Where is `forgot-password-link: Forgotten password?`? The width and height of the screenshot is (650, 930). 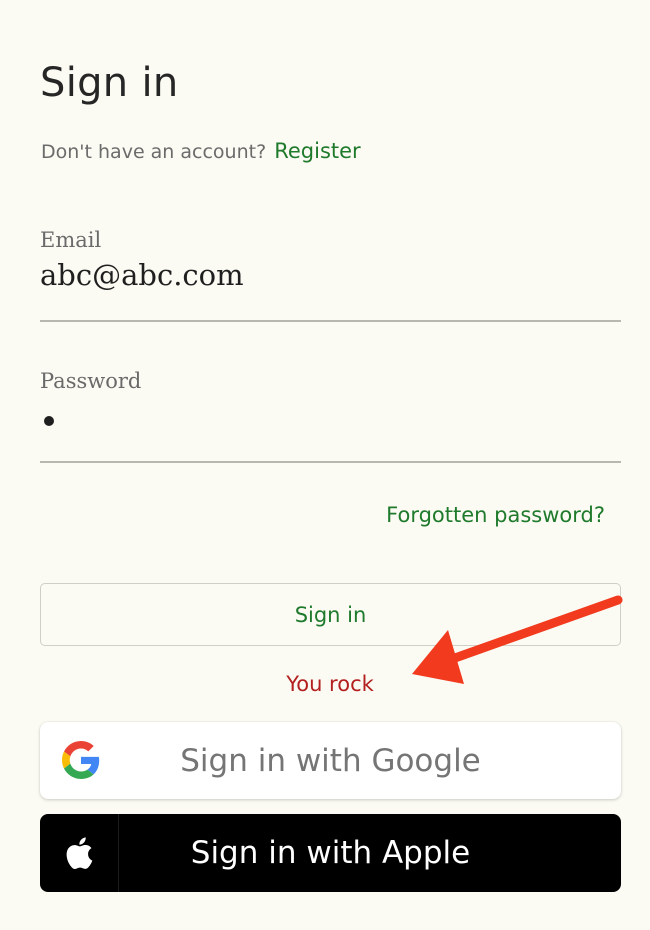 forgot-password-link: Forgotten password? is located at coordinates (495, 515).